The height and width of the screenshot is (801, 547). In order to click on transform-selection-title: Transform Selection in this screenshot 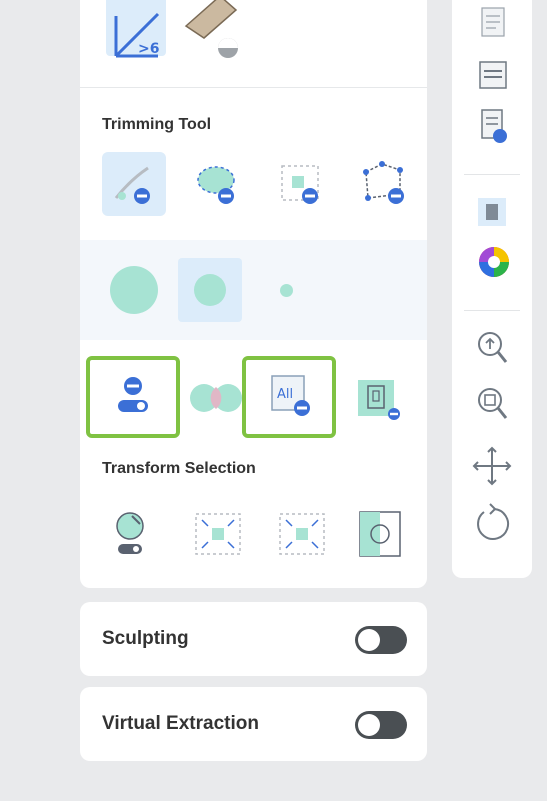, I will do `click(179, 468)`.